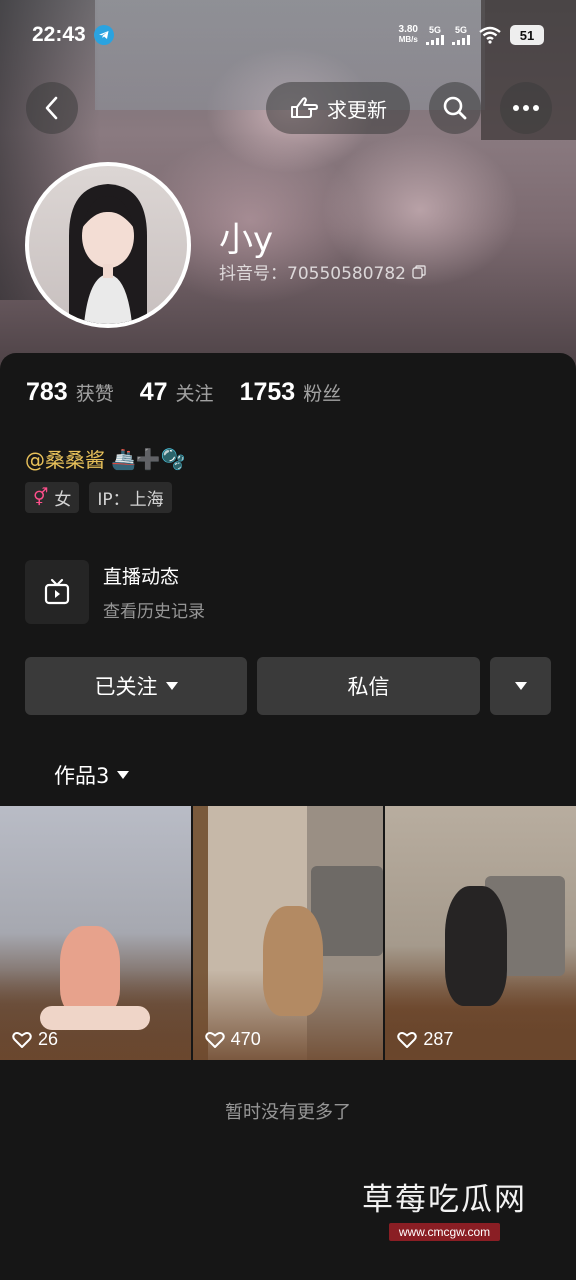 Image resolution: width=576 pixels, height=1280 pixels. What do you see at coordinates (35, 1039) in the screenshot?
I see `like-count: 26` at bounding box center [35, 1039].